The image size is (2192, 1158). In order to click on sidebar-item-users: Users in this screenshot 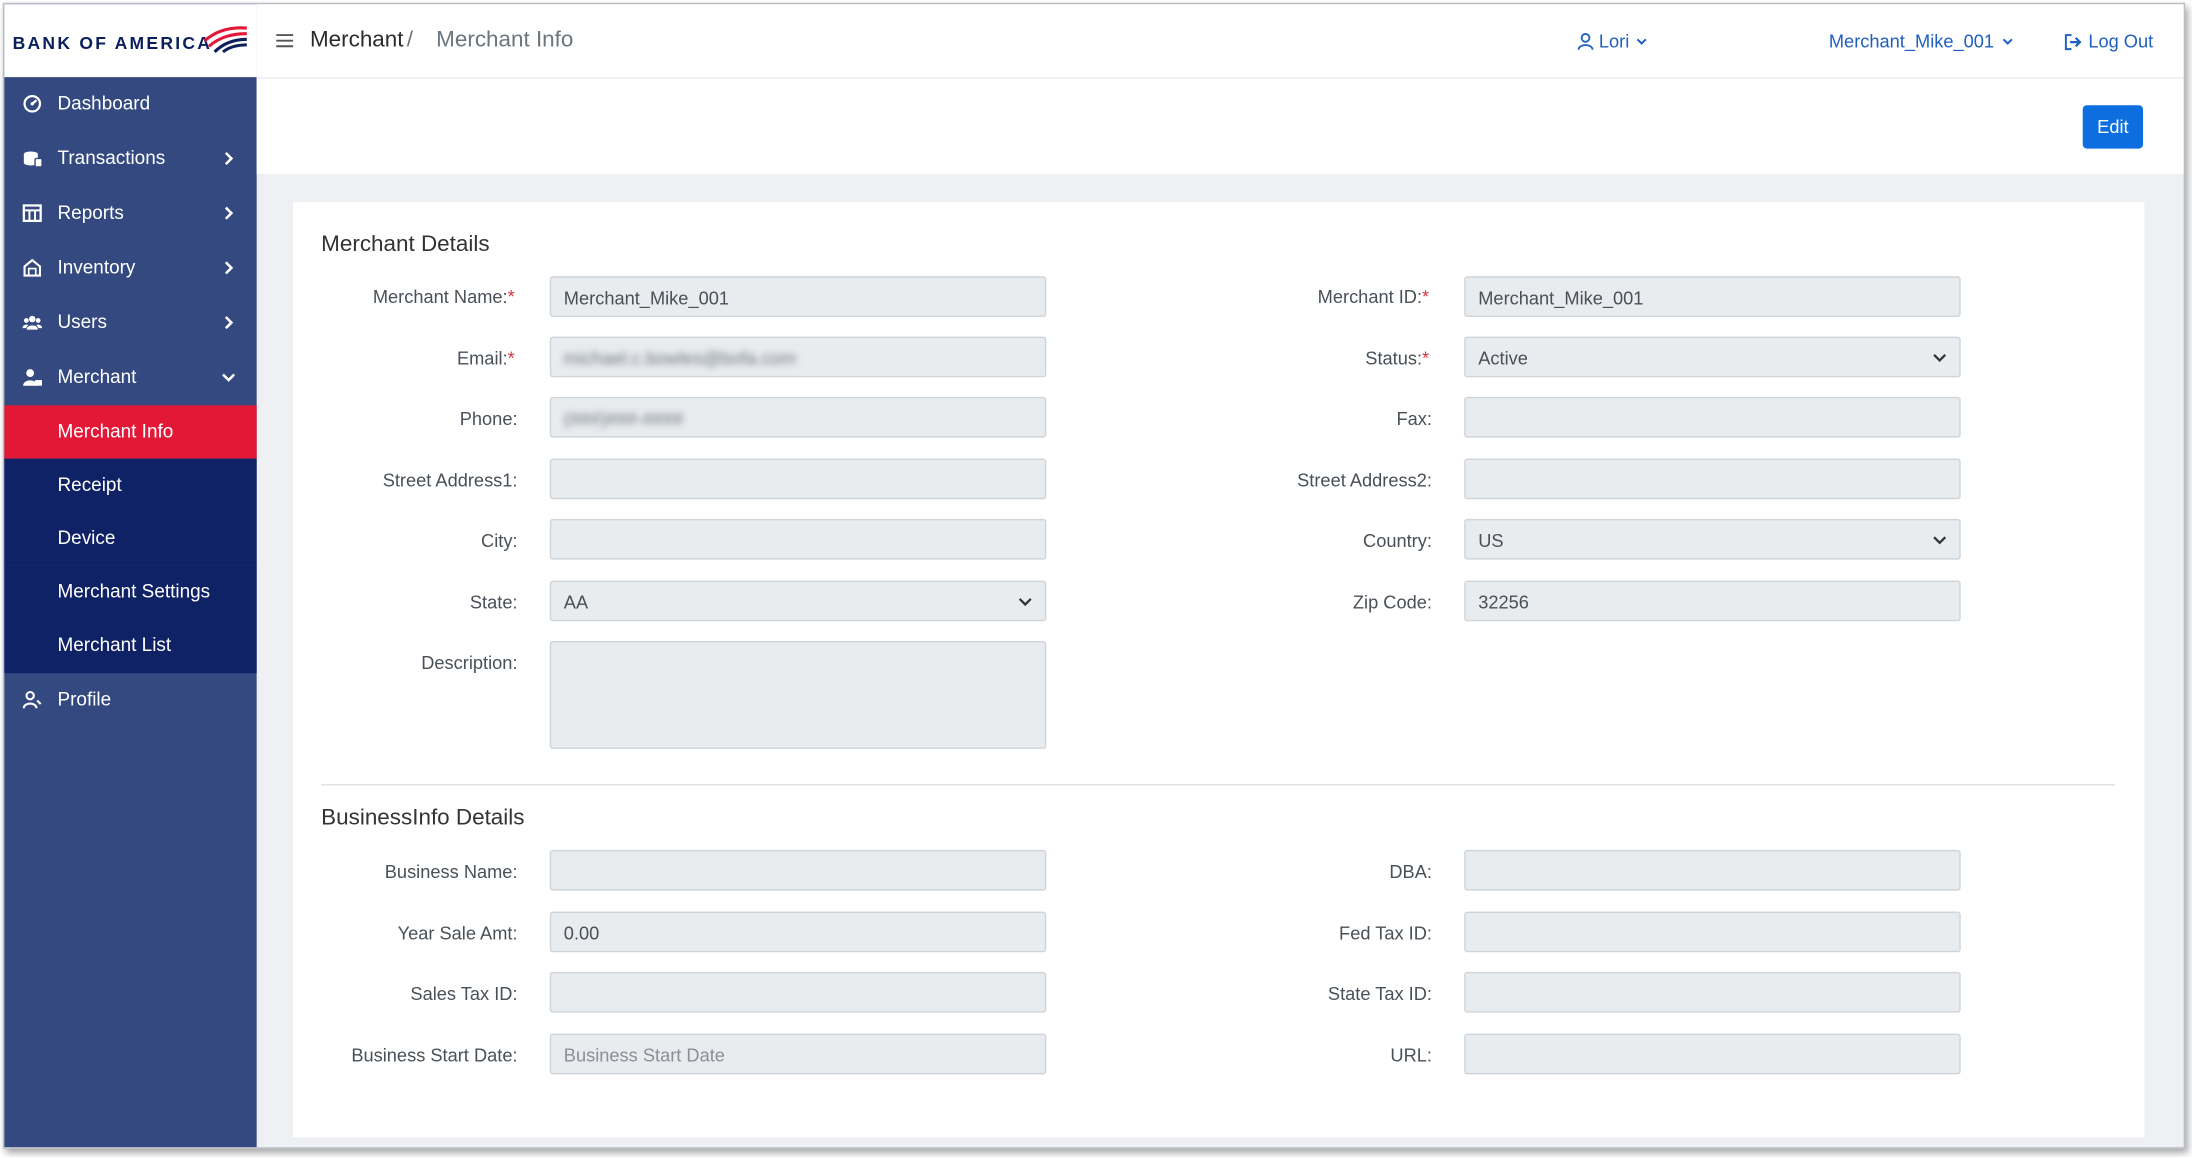, I will do `click(130, 323)`.